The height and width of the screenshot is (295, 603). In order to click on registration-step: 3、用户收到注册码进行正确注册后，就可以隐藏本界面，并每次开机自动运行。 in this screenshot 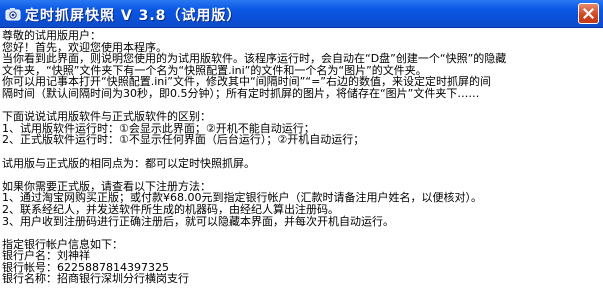, I will do `click(198, 221)`.